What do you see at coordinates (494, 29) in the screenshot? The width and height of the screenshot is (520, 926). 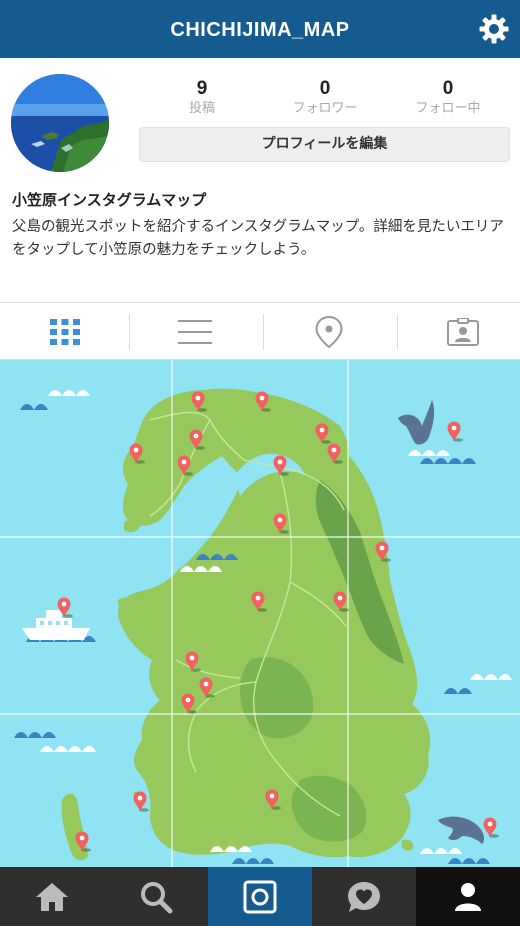 I see `gear-icon` at bounding box center [494, 29].